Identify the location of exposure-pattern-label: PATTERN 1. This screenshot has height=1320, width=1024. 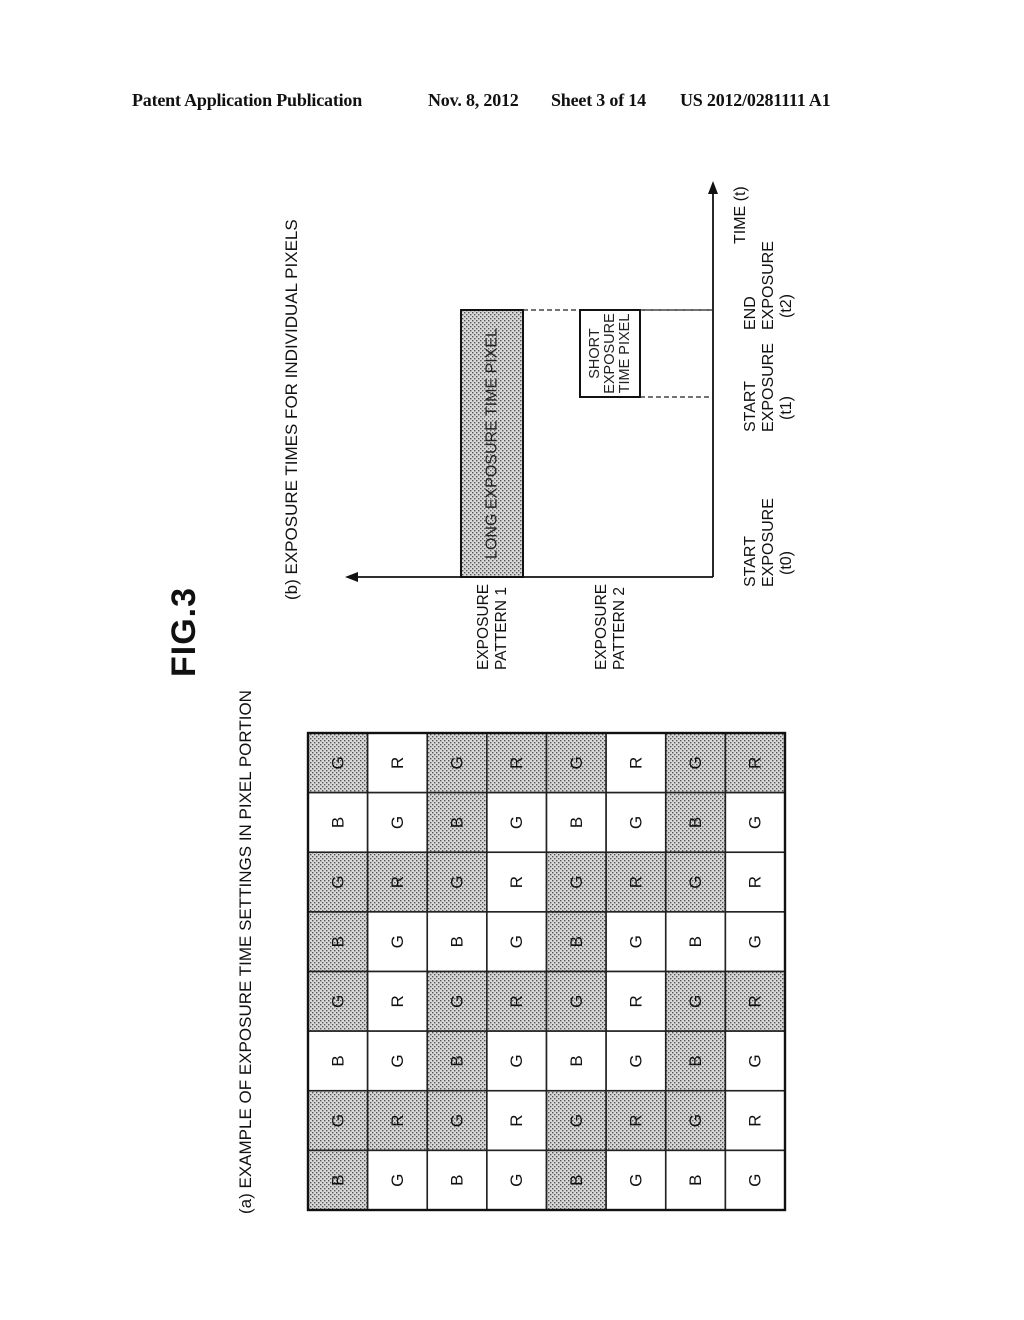
(501, 628).